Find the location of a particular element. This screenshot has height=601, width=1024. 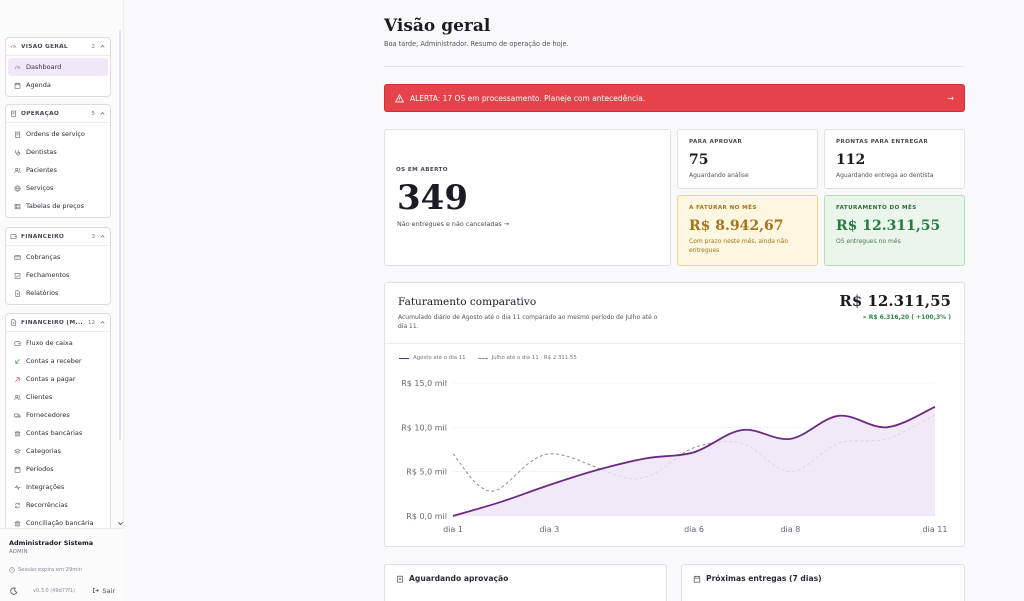

nav-section-header: OPERAÇÃO 5 is located at coordinates (58, 114).